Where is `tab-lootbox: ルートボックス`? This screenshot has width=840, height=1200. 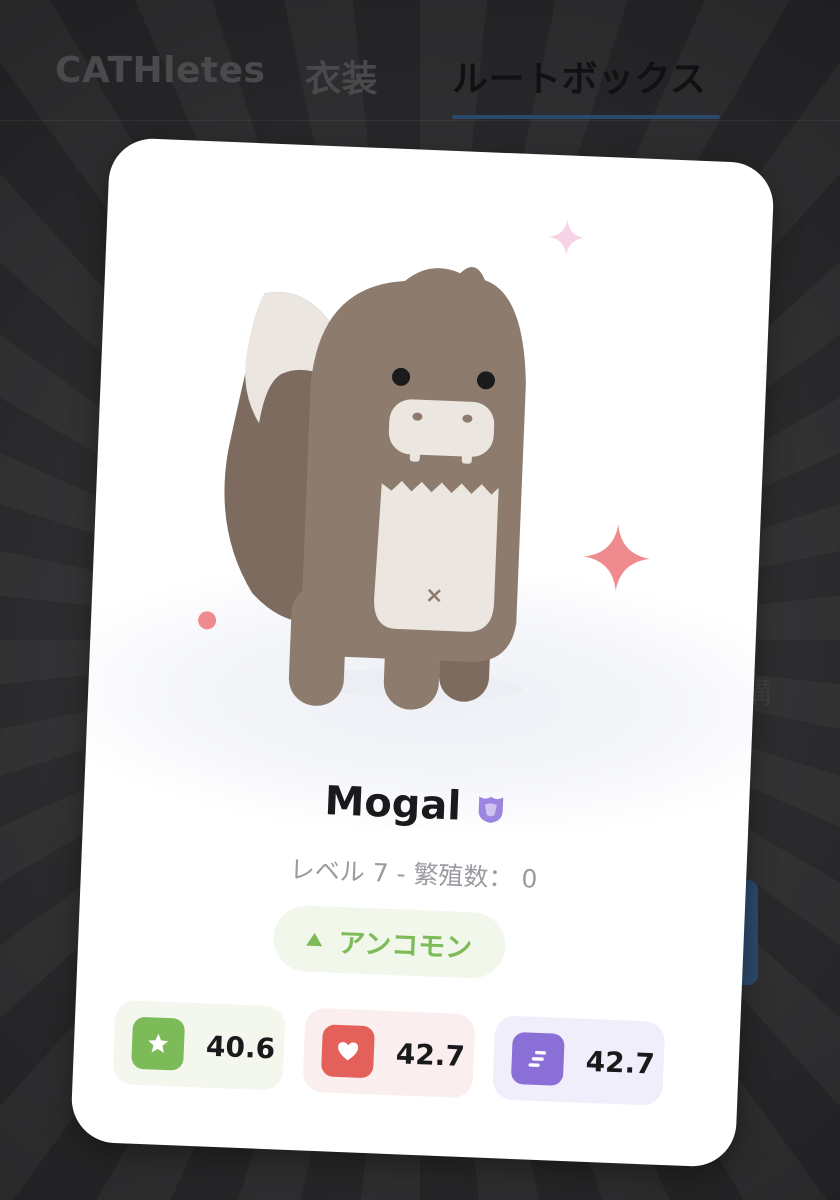 tab-lootbox: ルートボックス is located at coordinates (579, 76).